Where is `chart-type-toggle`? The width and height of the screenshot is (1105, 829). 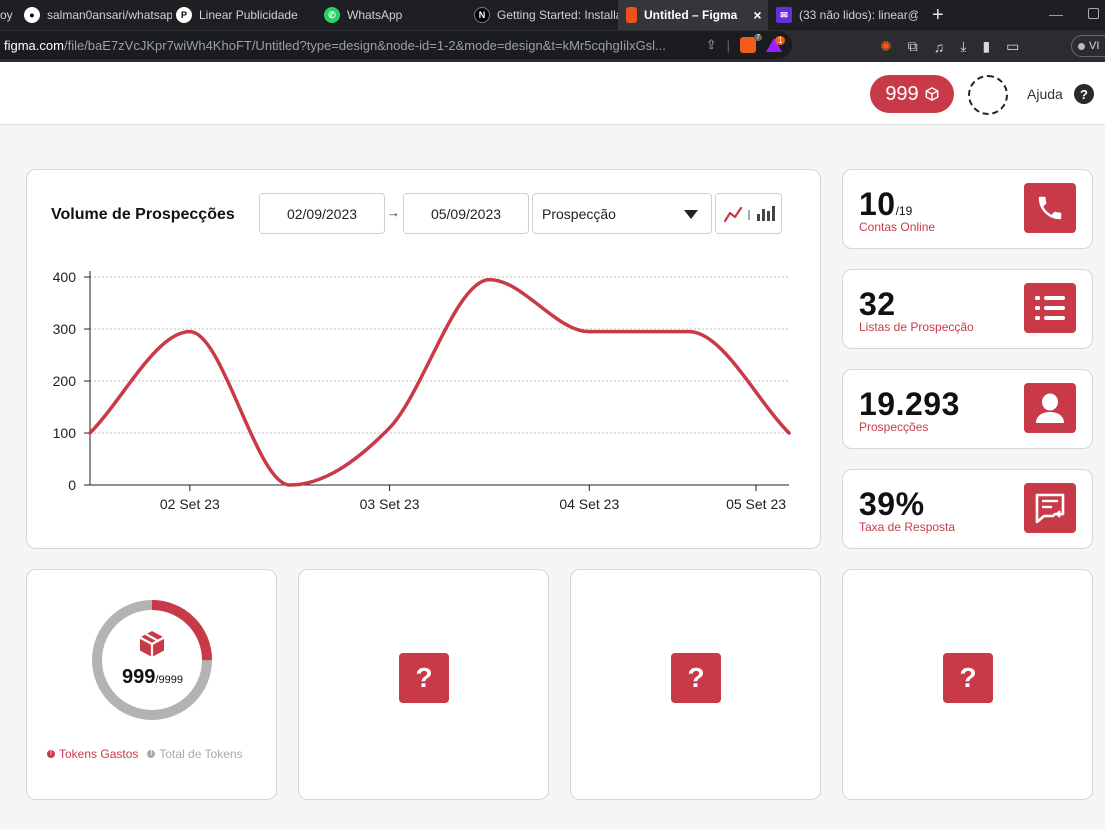 chart-type-toggle is located at coordinates (748, 213).